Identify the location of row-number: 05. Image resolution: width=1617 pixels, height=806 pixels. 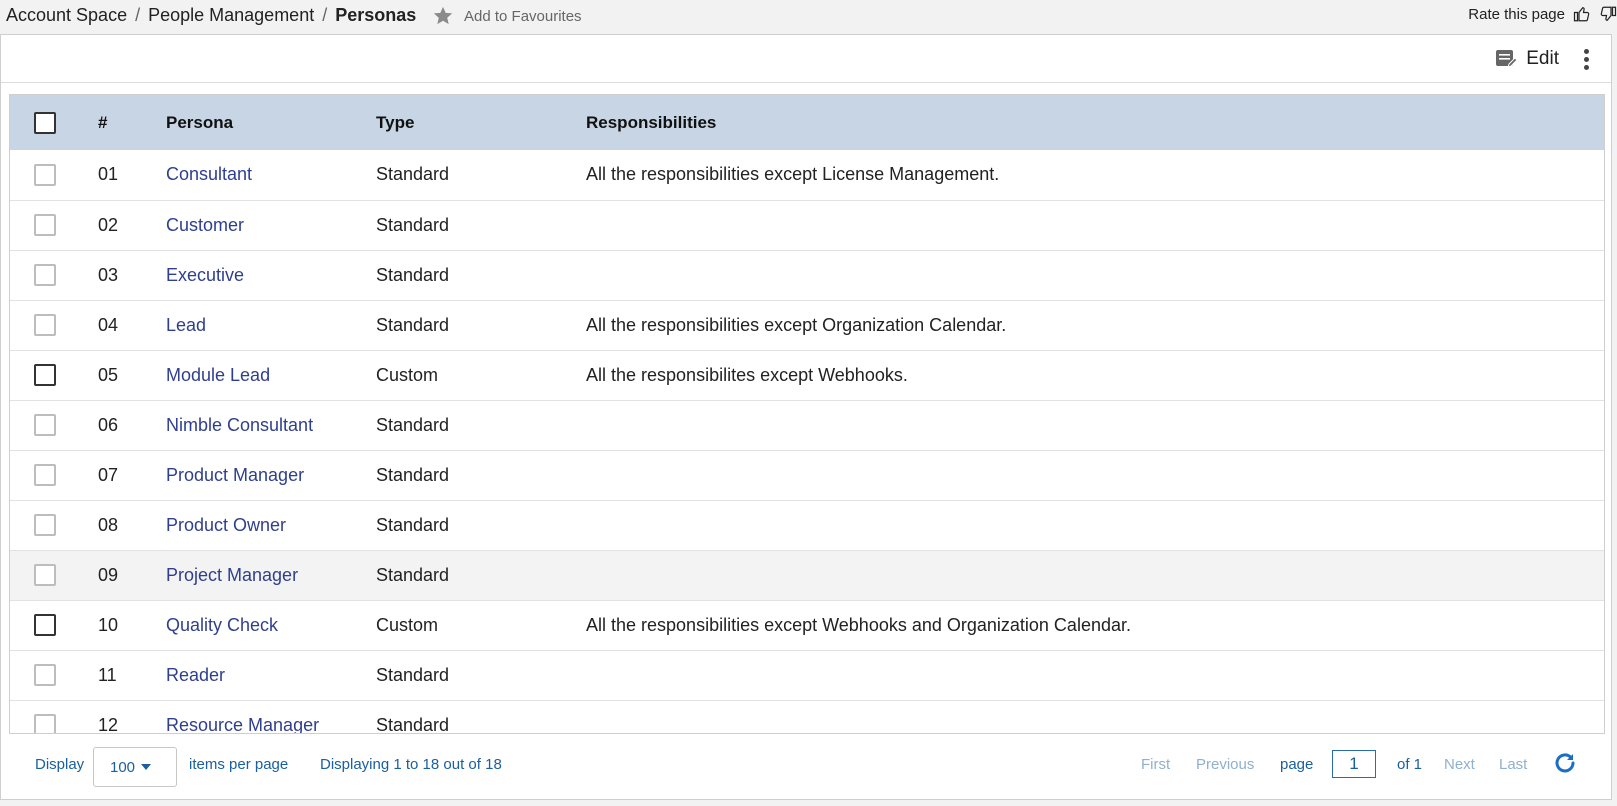
(108, 374).